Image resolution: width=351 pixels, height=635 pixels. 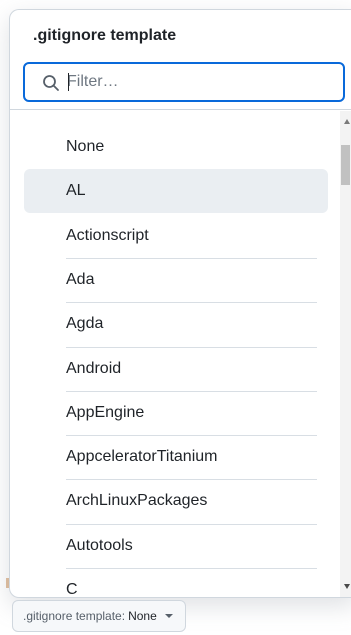 What do you see at coordinates (345, 165) in the screenshot?
I see `scroll-thumb` at bounding box center [345, 165].